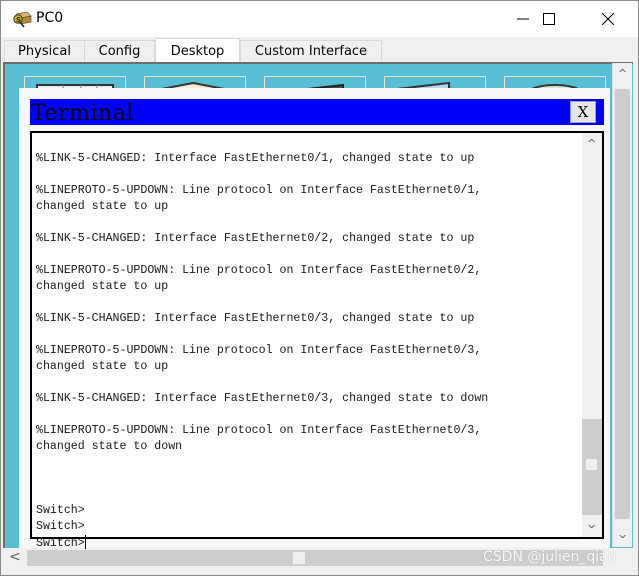 The width and height of the screenshot is (639, 576). Describe the element at coordinates (22, 19) in the screenshot. I see `packet-tracer-pc-icon: S` at that location.